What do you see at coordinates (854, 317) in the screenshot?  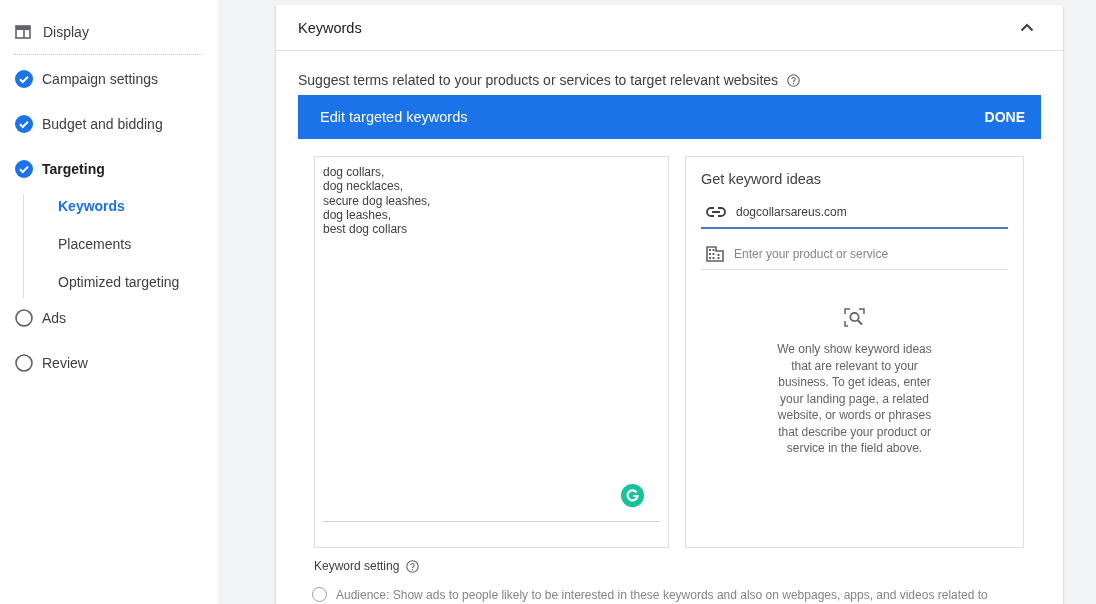 I see `search-page-icon` at bounding box center [854, 317].